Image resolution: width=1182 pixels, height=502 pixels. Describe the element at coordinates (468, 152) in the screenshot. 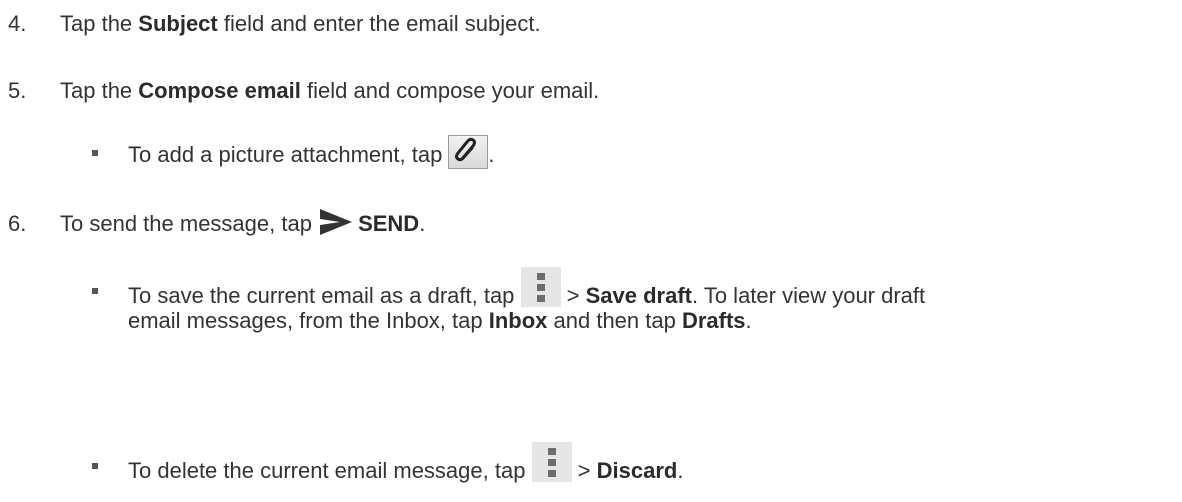

I see `paperclip-icon` at that location.